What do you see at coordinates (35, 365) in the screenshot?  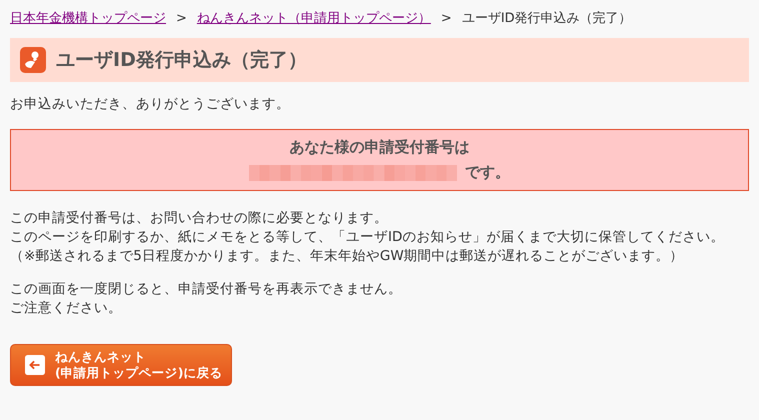 I see `arrow-left-icon` at bounding box center [35, 365].